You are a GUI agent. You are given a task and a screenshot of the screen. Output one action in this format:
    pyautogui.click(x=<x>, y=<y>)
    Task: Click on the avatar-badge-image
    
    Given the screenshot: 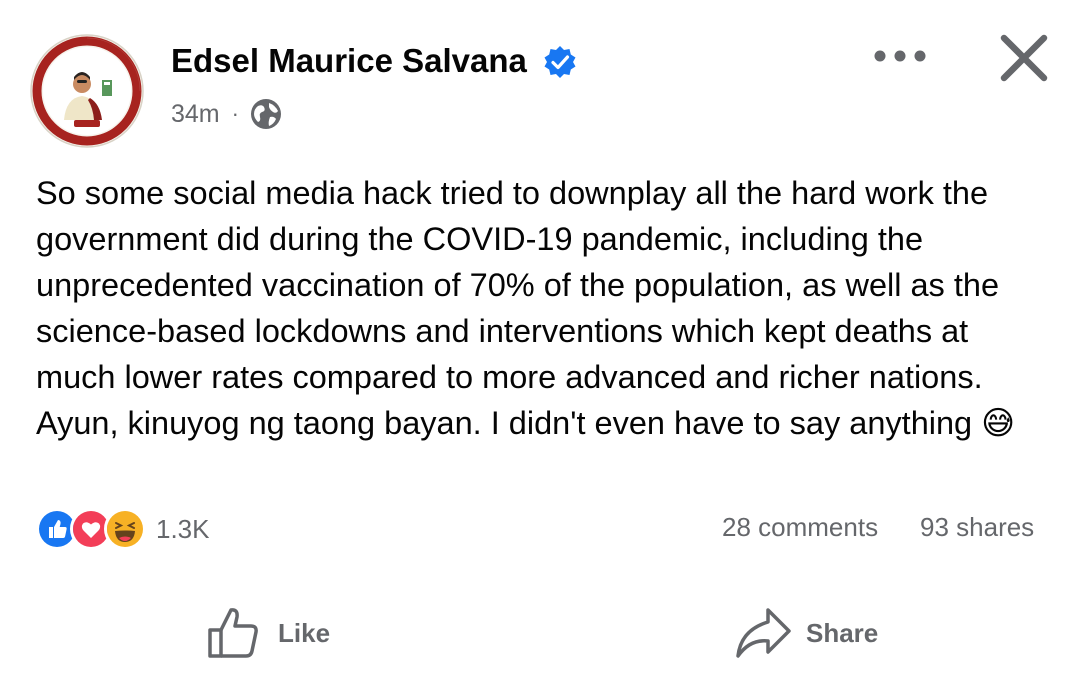 What is the action you would take?
    pyautogui.click(x=87, y=91)
    